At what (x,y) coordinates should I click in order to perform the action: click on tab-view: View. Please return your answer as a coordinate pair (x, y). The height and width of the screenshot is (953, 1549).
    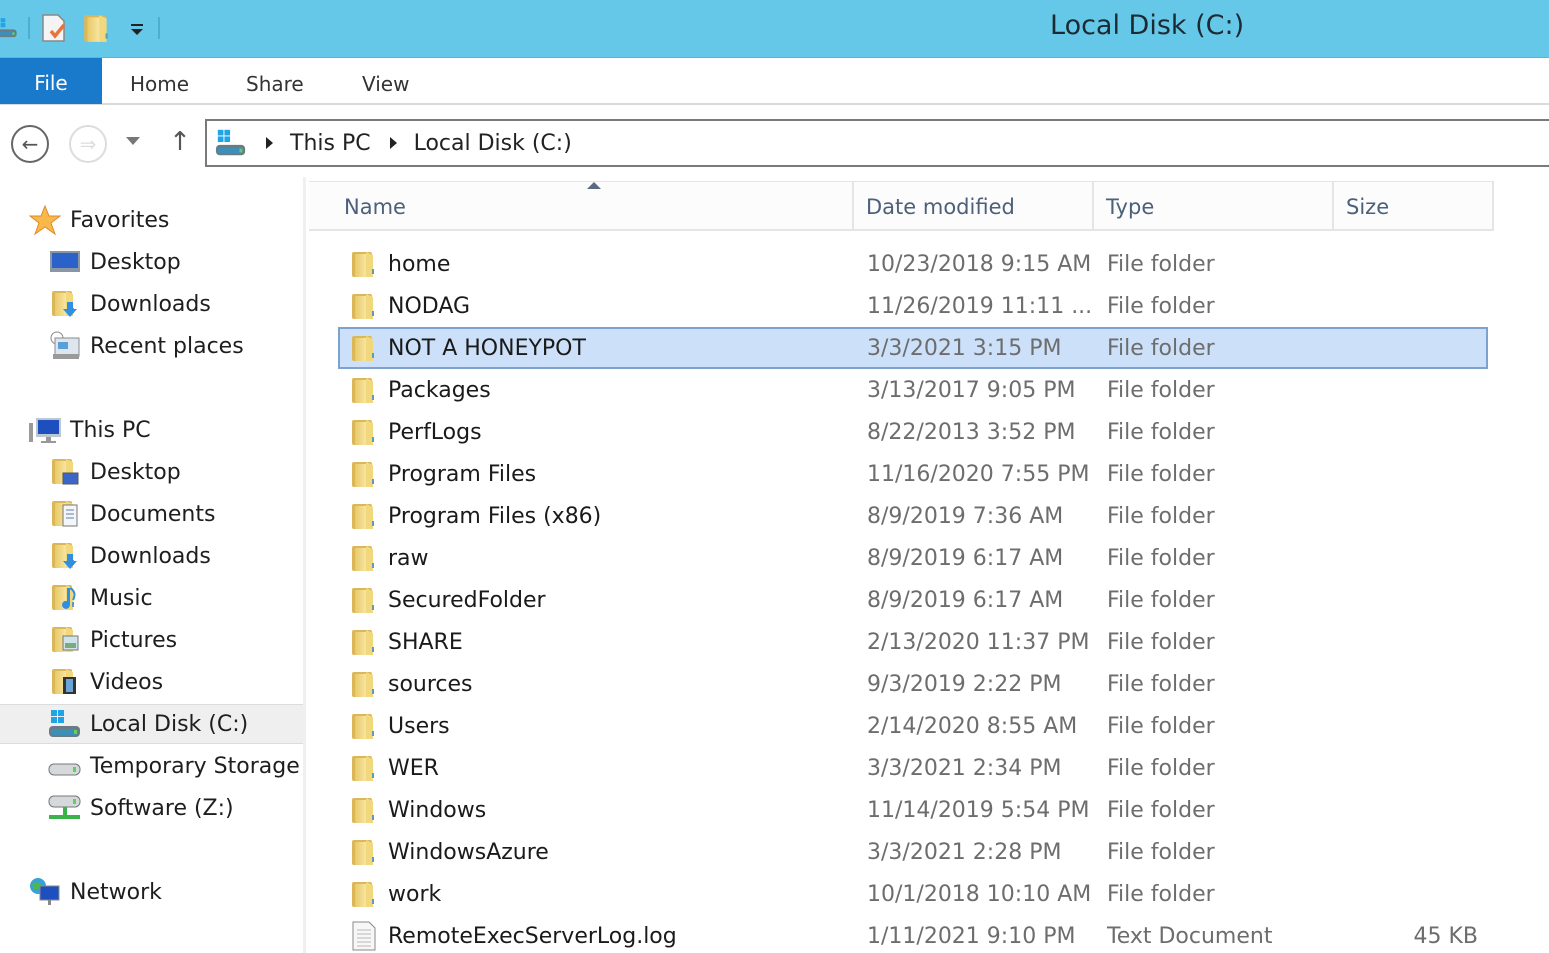
    Looking at the image, I should click on (385, 81).